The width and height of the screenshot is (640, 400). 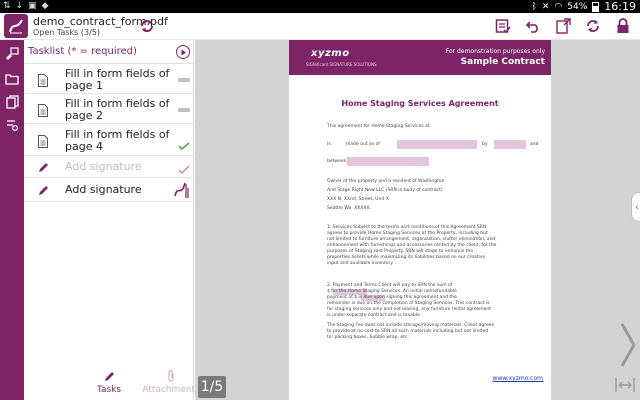 I want to click on side-panel-handle: ‹, so click(x=635, y=207).